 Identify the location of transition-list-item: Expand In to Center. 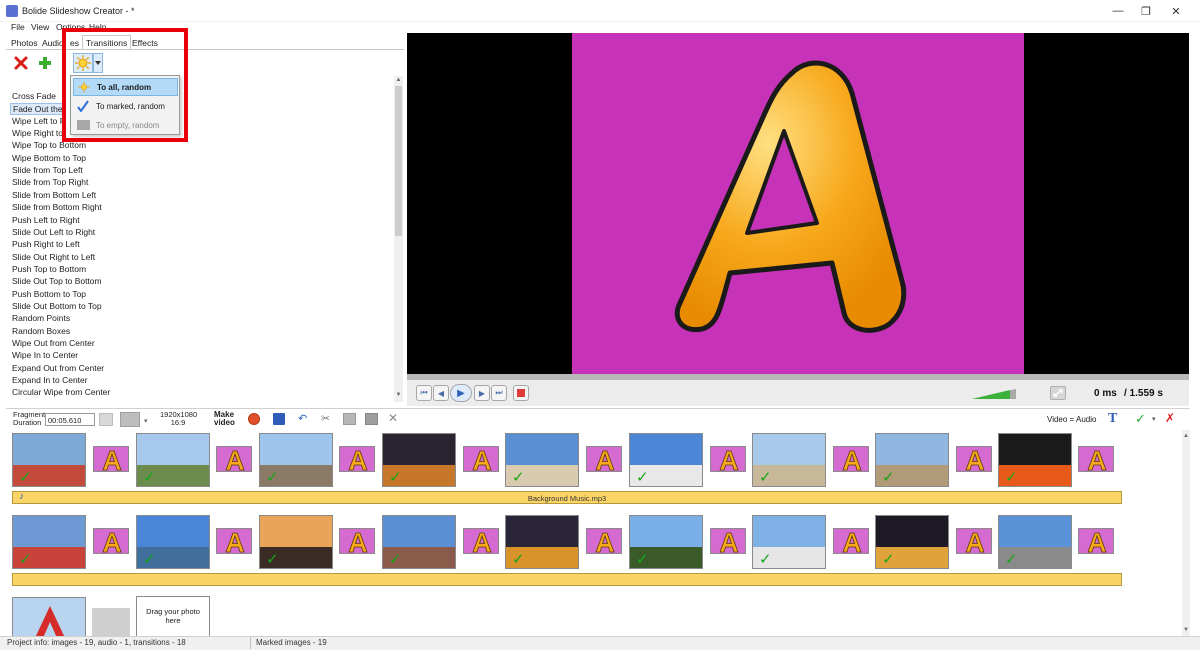
(50, 380).